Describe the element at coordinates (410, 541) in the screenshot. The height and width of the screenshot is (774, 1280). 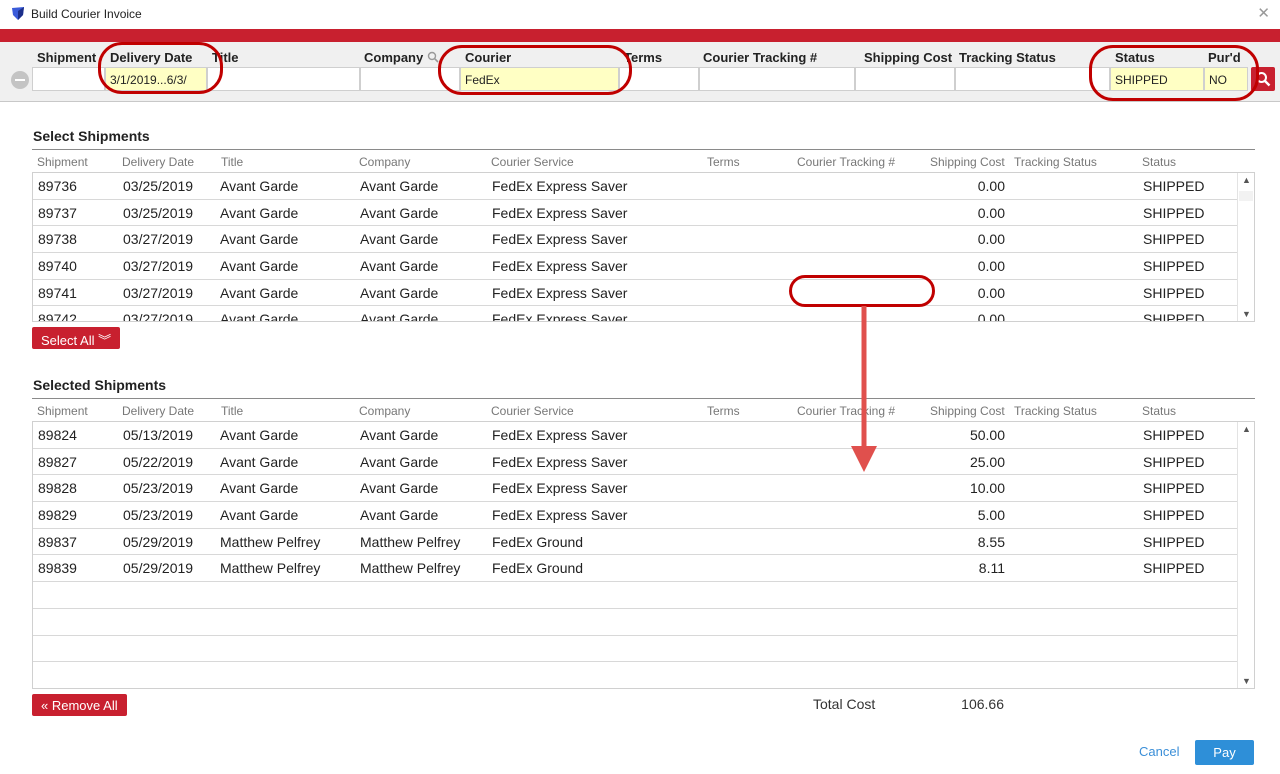
I see `cell-company: Matthew Pelfrey` at that location.